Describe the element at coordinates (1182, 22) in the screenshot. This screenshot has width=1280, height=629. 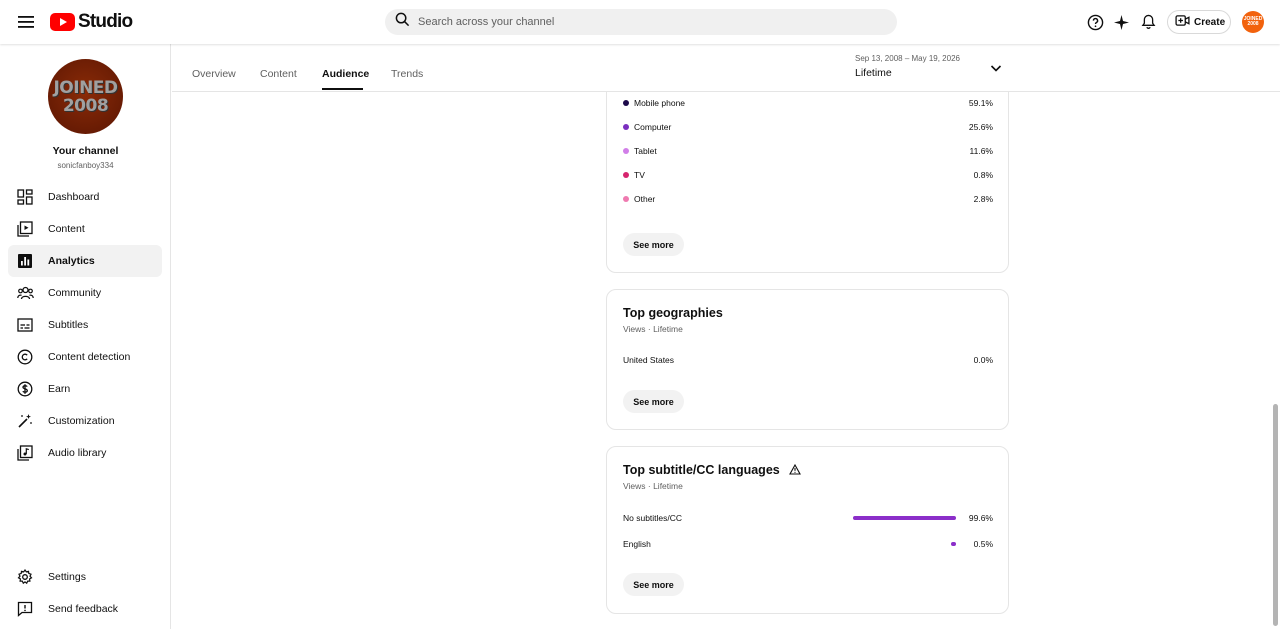
I see `create-video-icon` at that location.